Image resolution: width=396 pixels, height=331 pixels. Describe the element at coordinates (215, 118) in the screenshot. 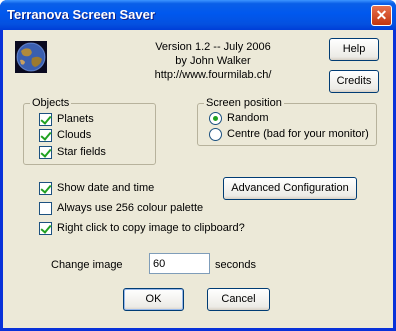

I see `random-radio` at that location.